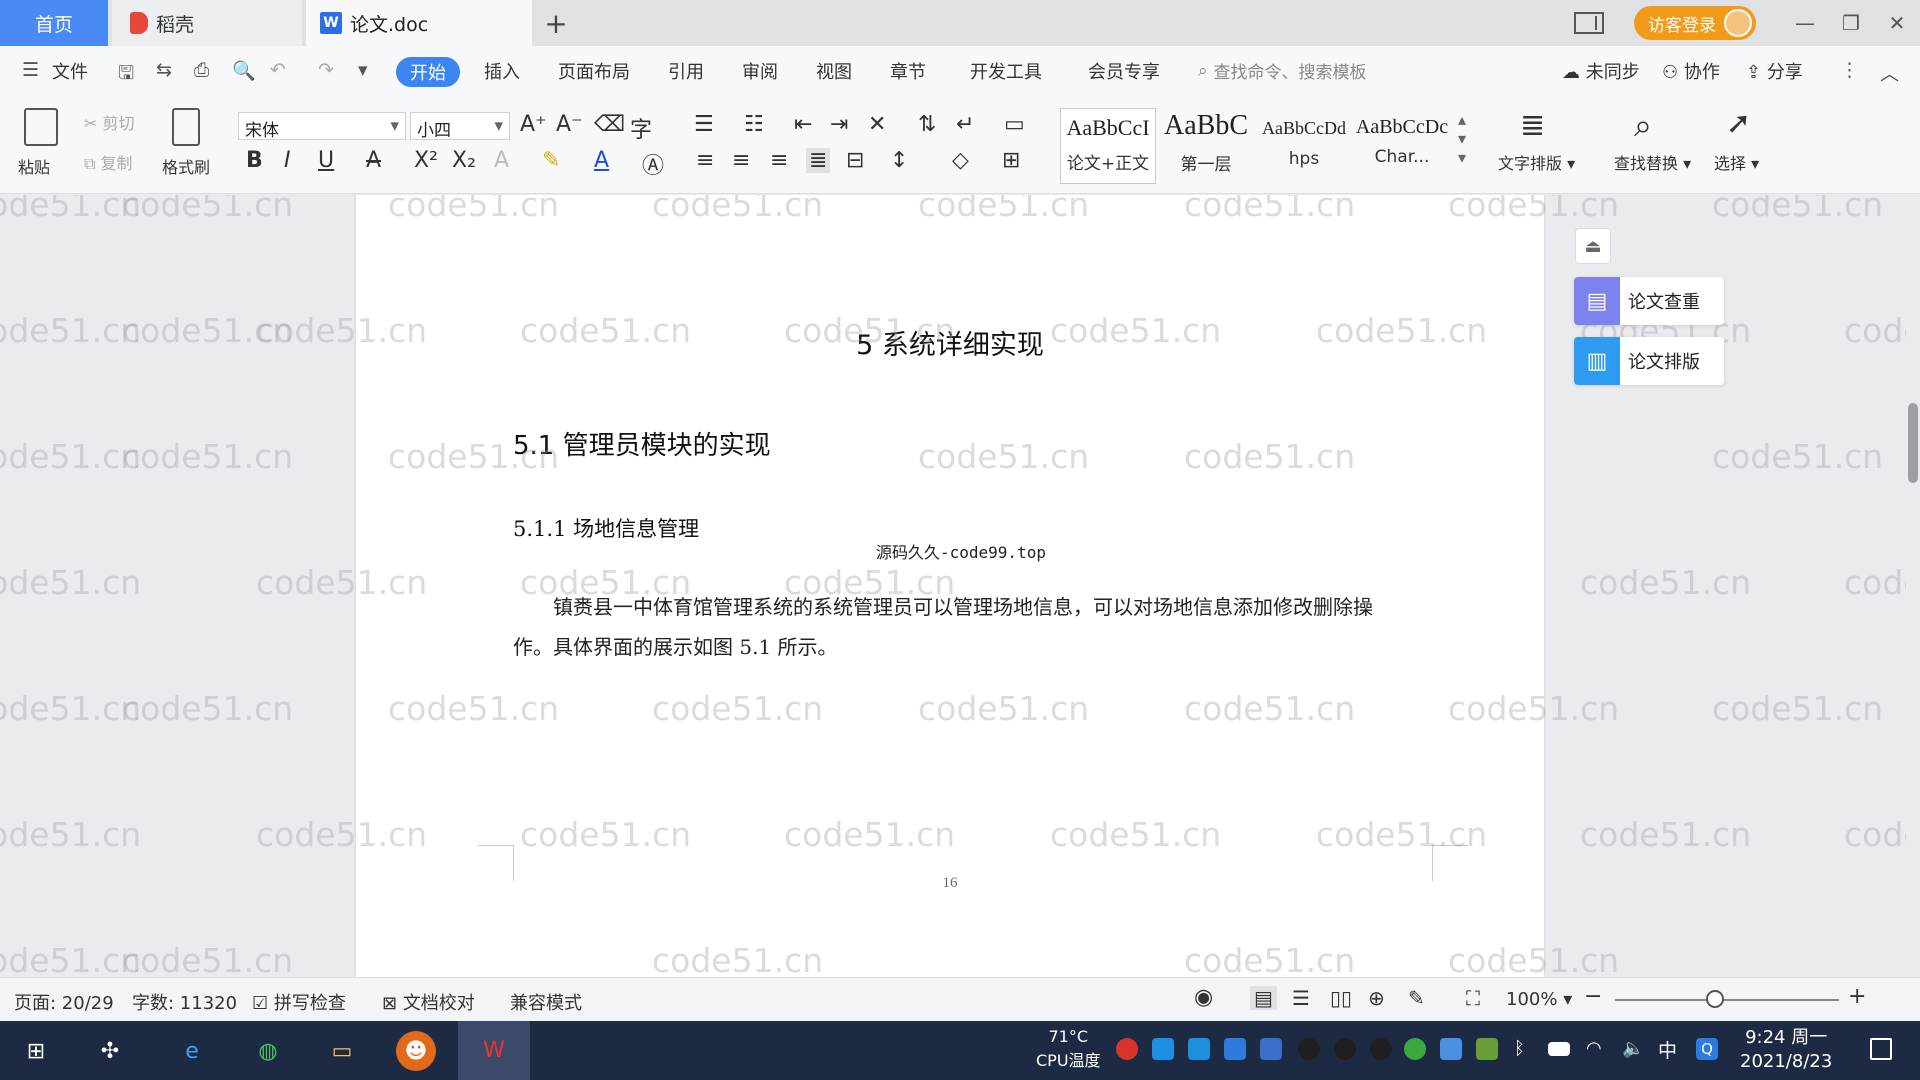  What do you see at coordinates (287, 160) in the screenshot?
I see `italic-icon: I` at bounding box center [287, 160].